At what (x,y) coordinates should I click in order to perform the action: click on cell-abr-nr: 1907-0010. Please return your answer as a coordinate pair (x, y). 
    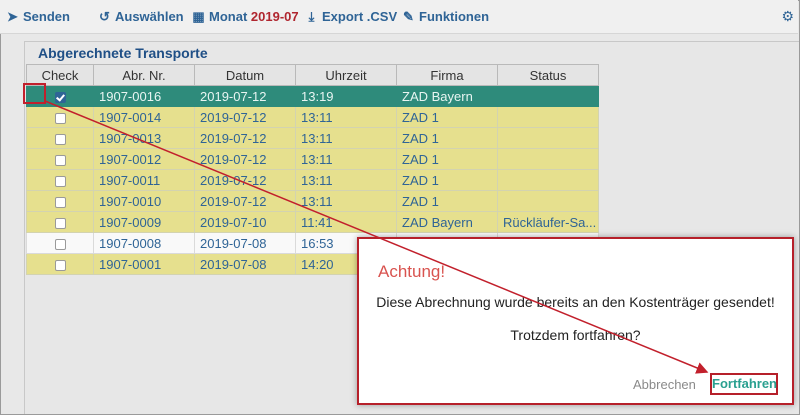
    Looking at the image, I should click on (144, 201).